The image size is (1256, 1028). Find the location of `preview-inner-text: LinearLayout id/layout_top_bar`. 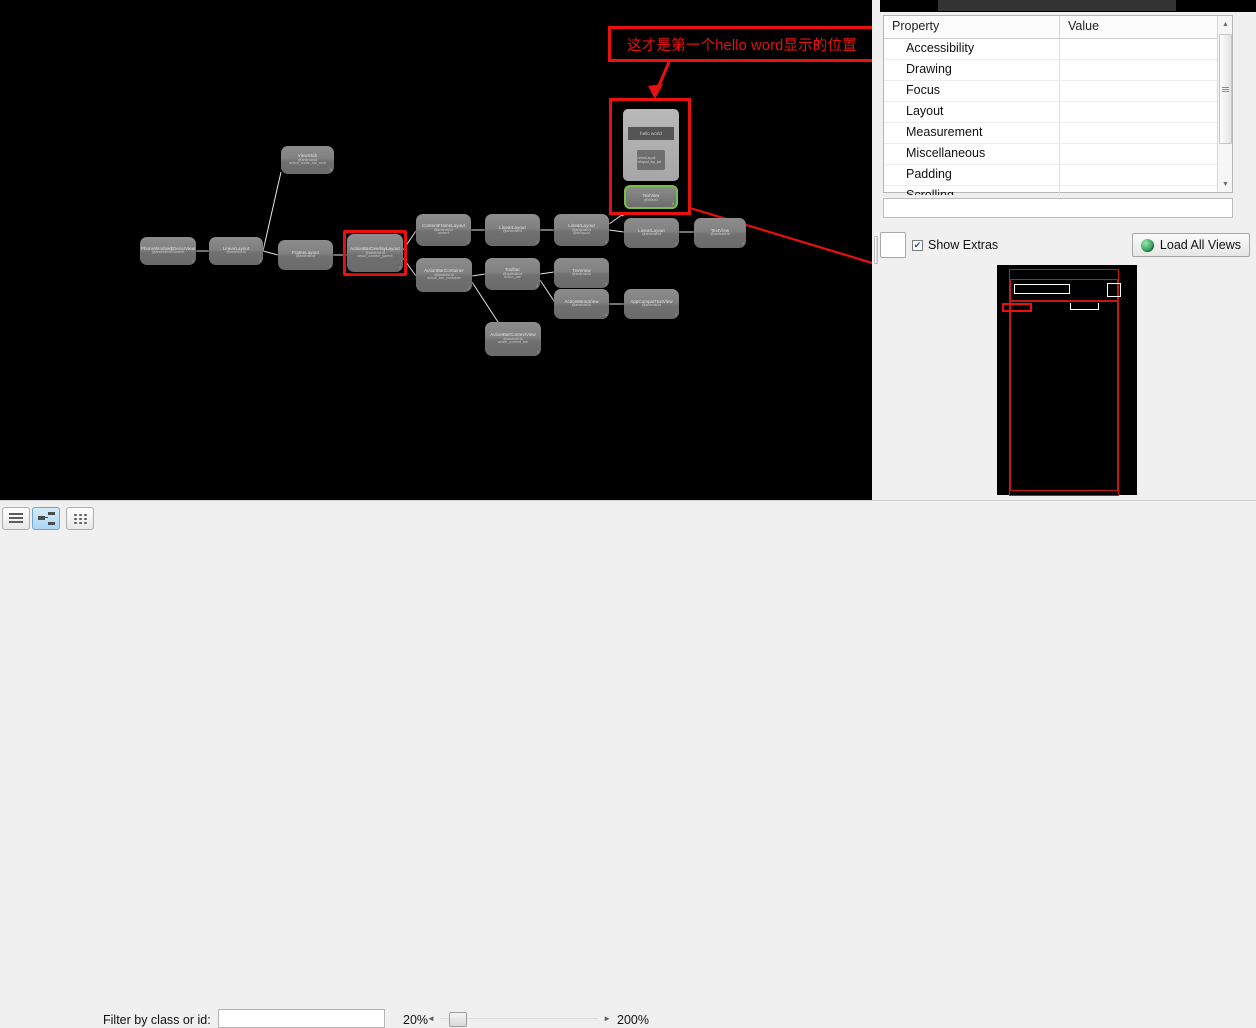

preview-inner-text: LinearLayout id/layout_top_bar is located at coordinates (649, 160).